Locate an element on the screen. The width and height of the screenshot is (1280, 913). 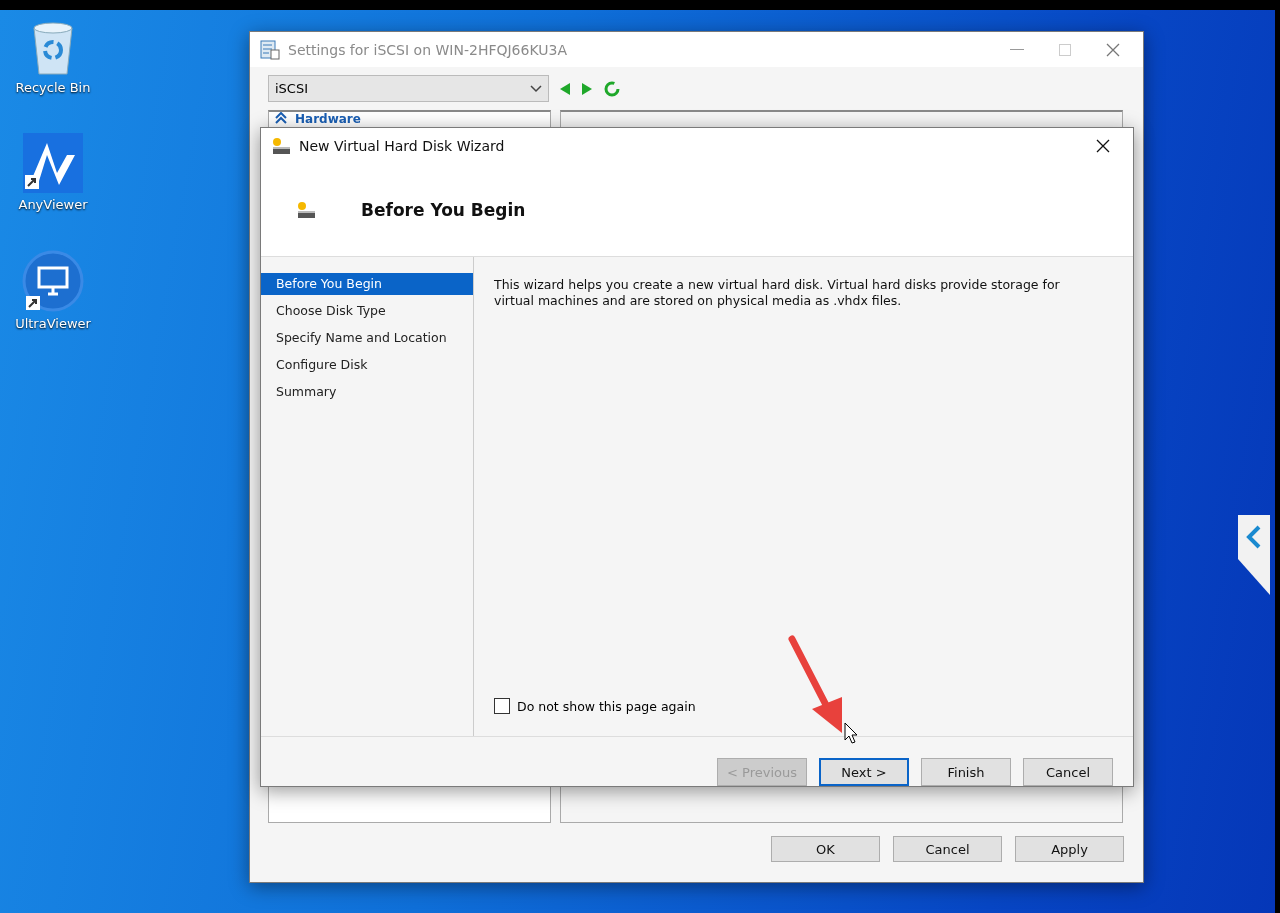
wizard-step: Configure Disk is located at coordinates (367, 365).